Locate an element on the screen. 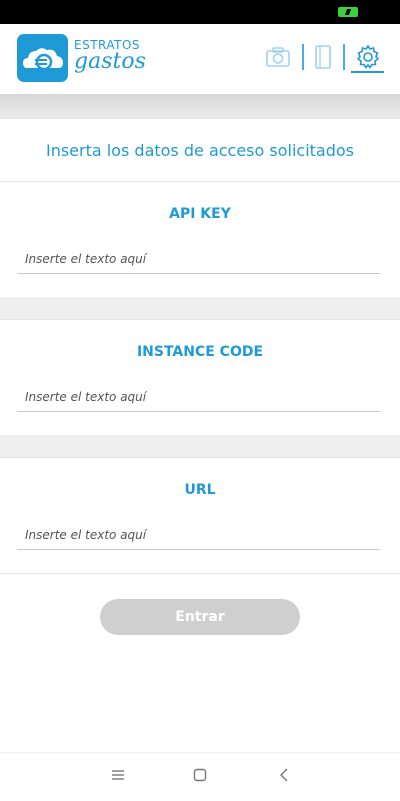  system-nav-bar is located at coordinates (200, 776).